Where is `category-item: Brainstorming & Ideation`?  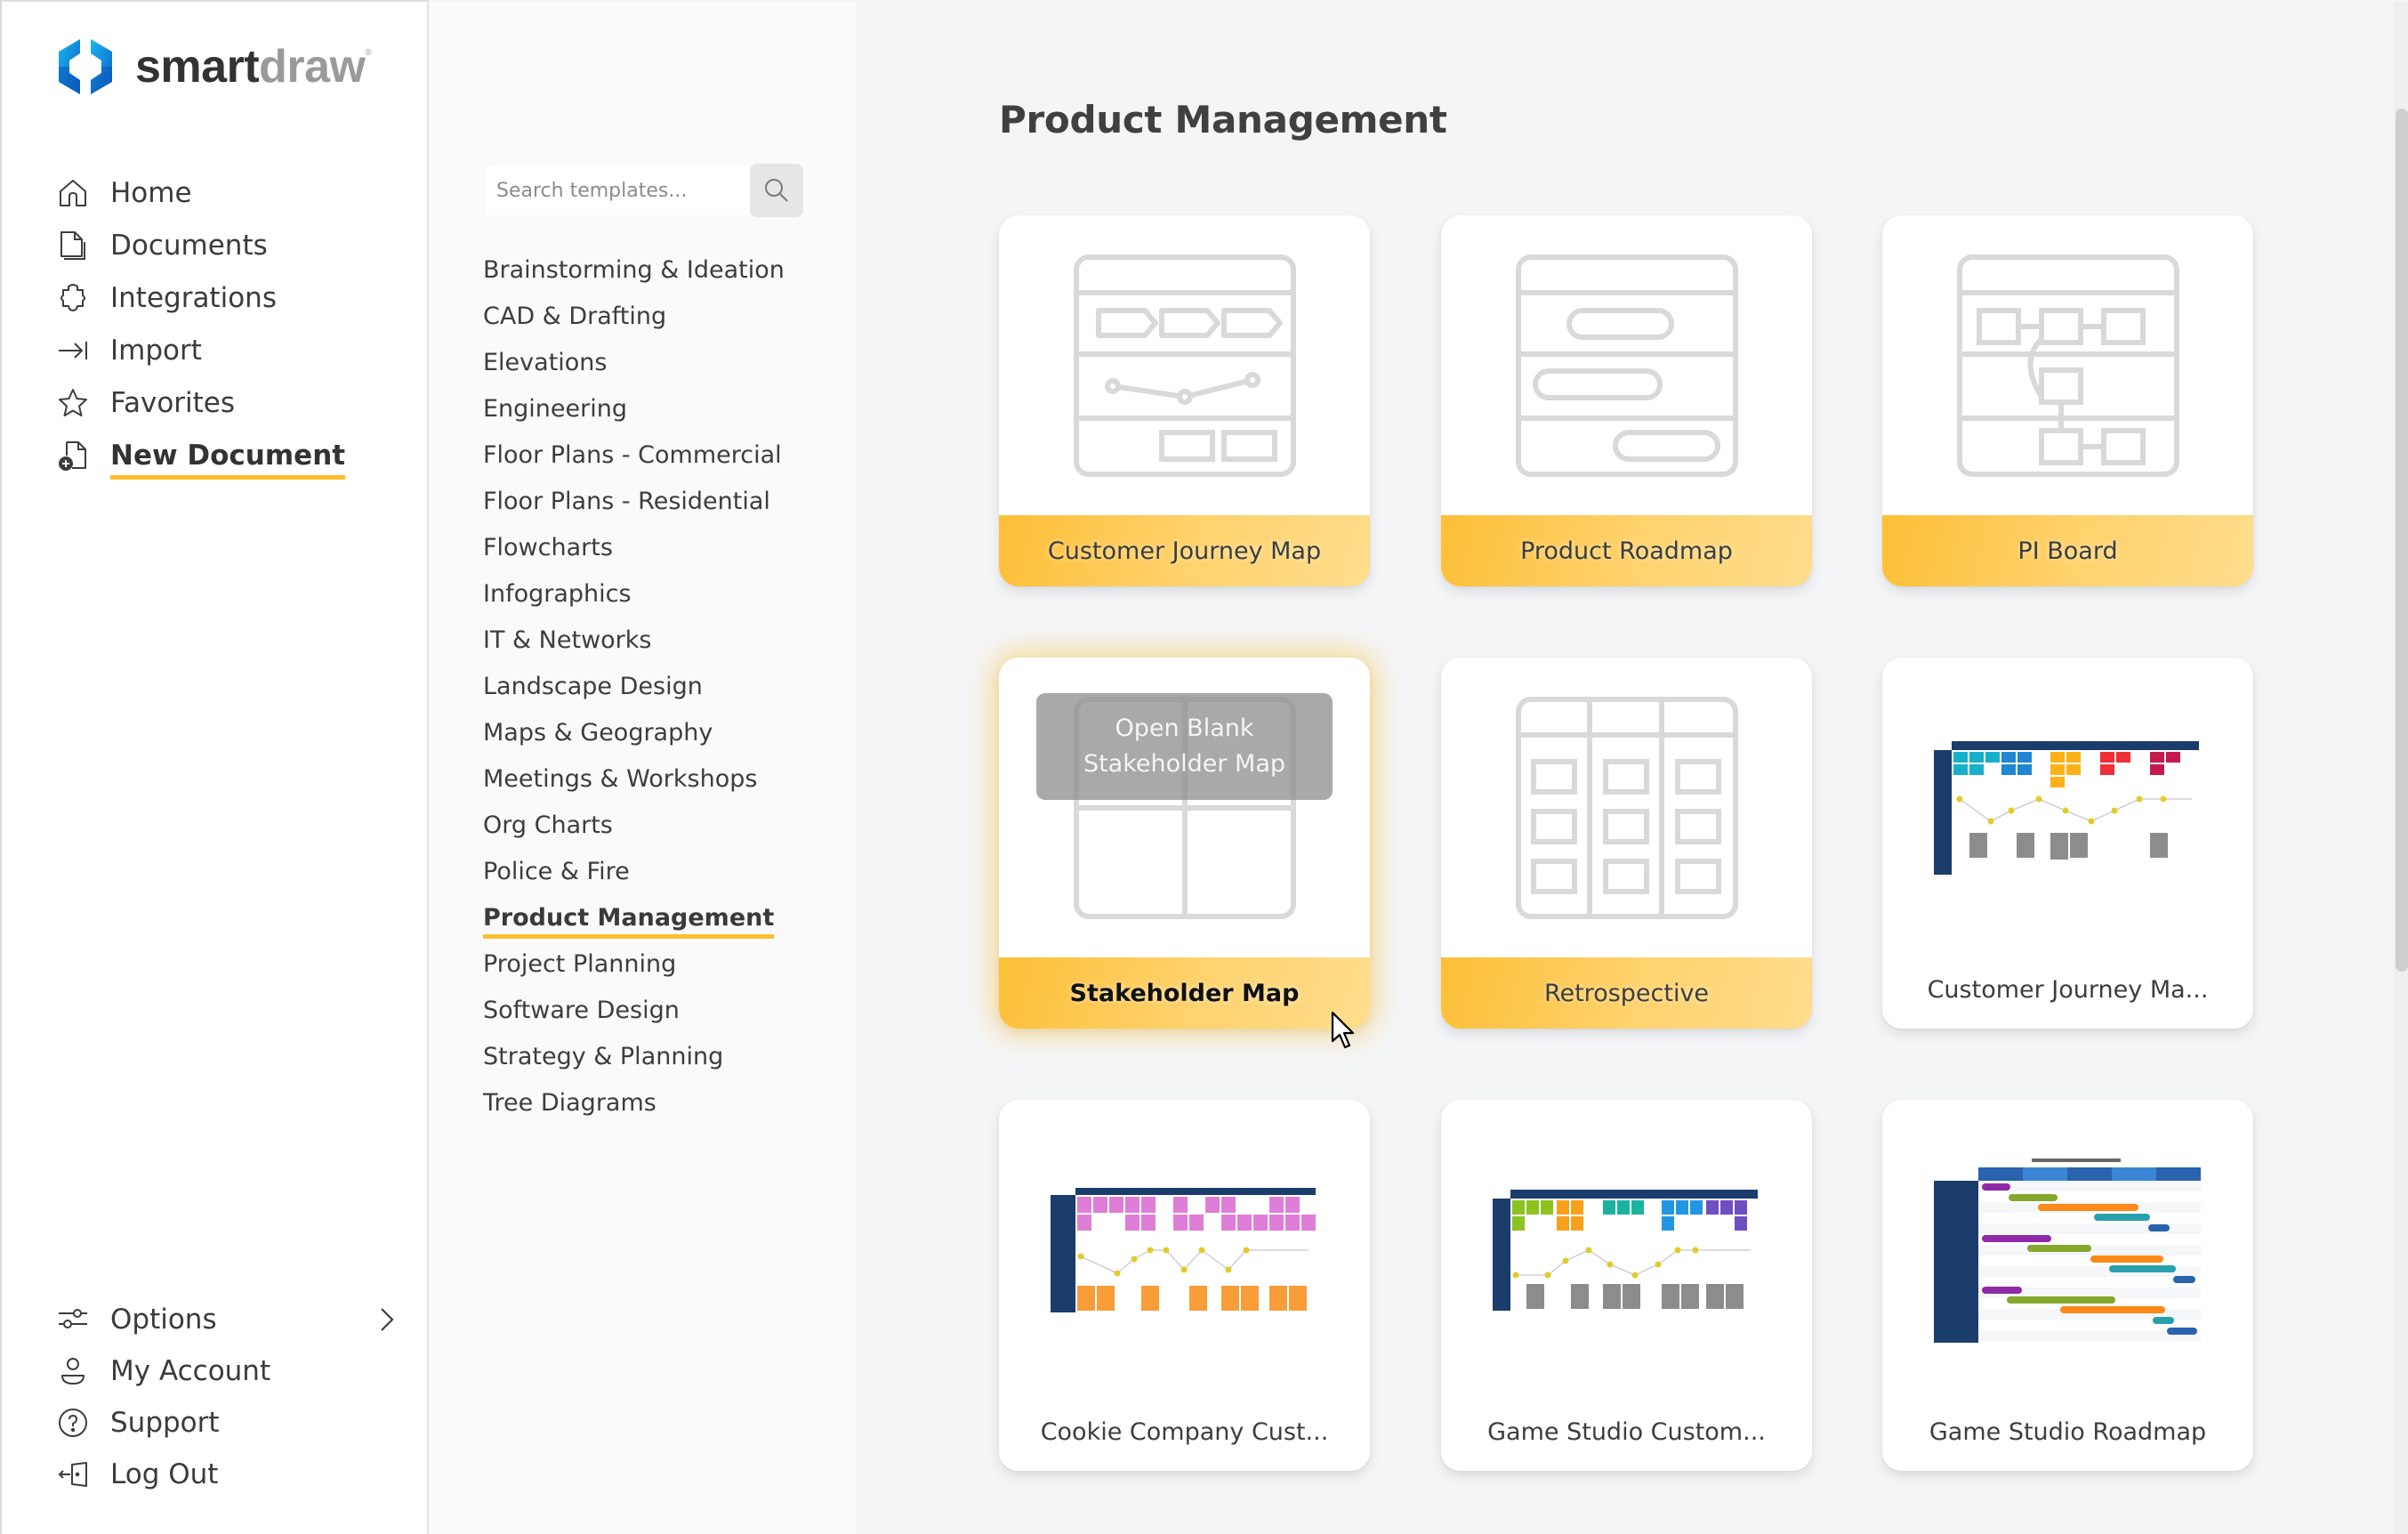 category-item: Brainstorming & Ideation is located at coordinates (634, 276).